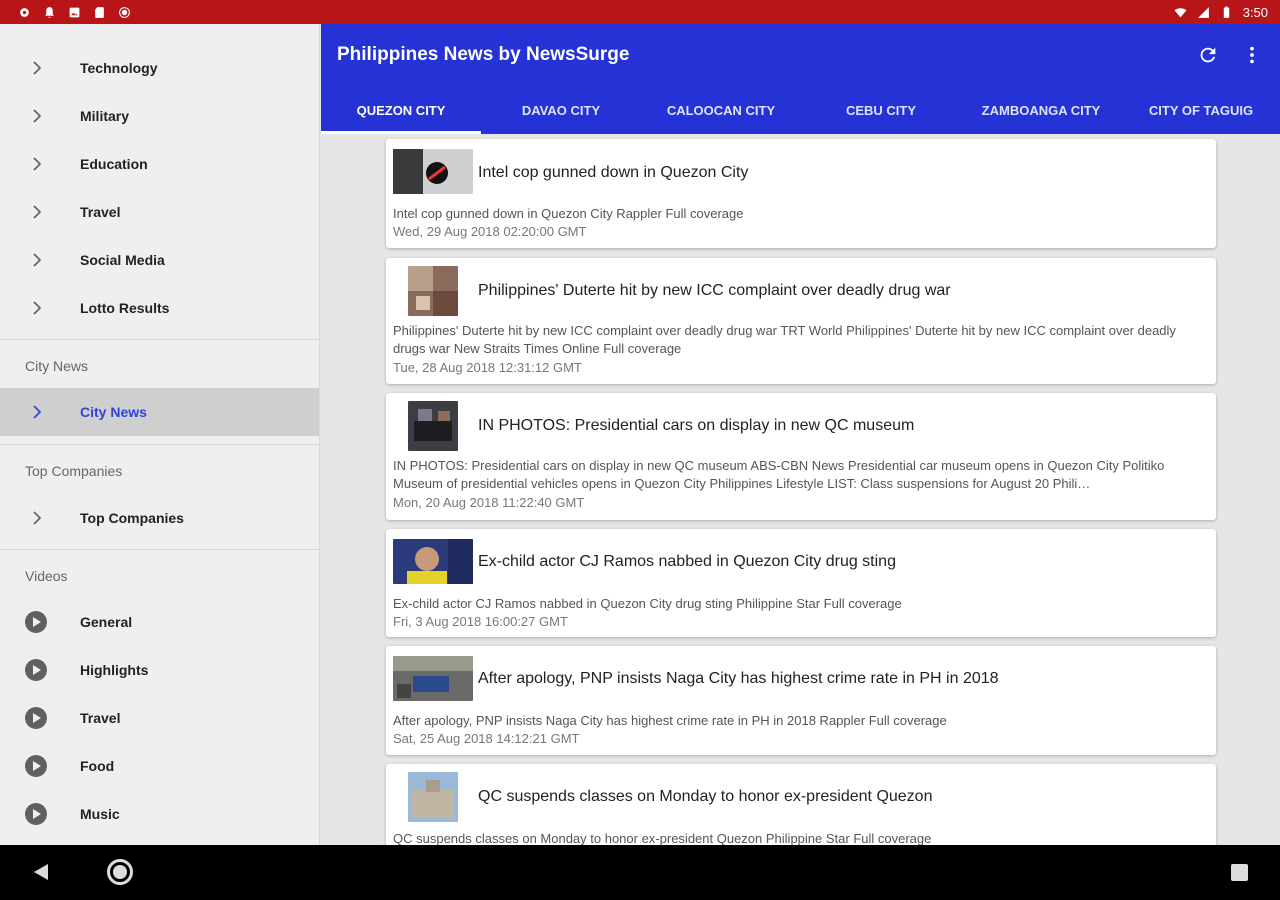  I want to click on clock: 3:50, so click(1255, 12).